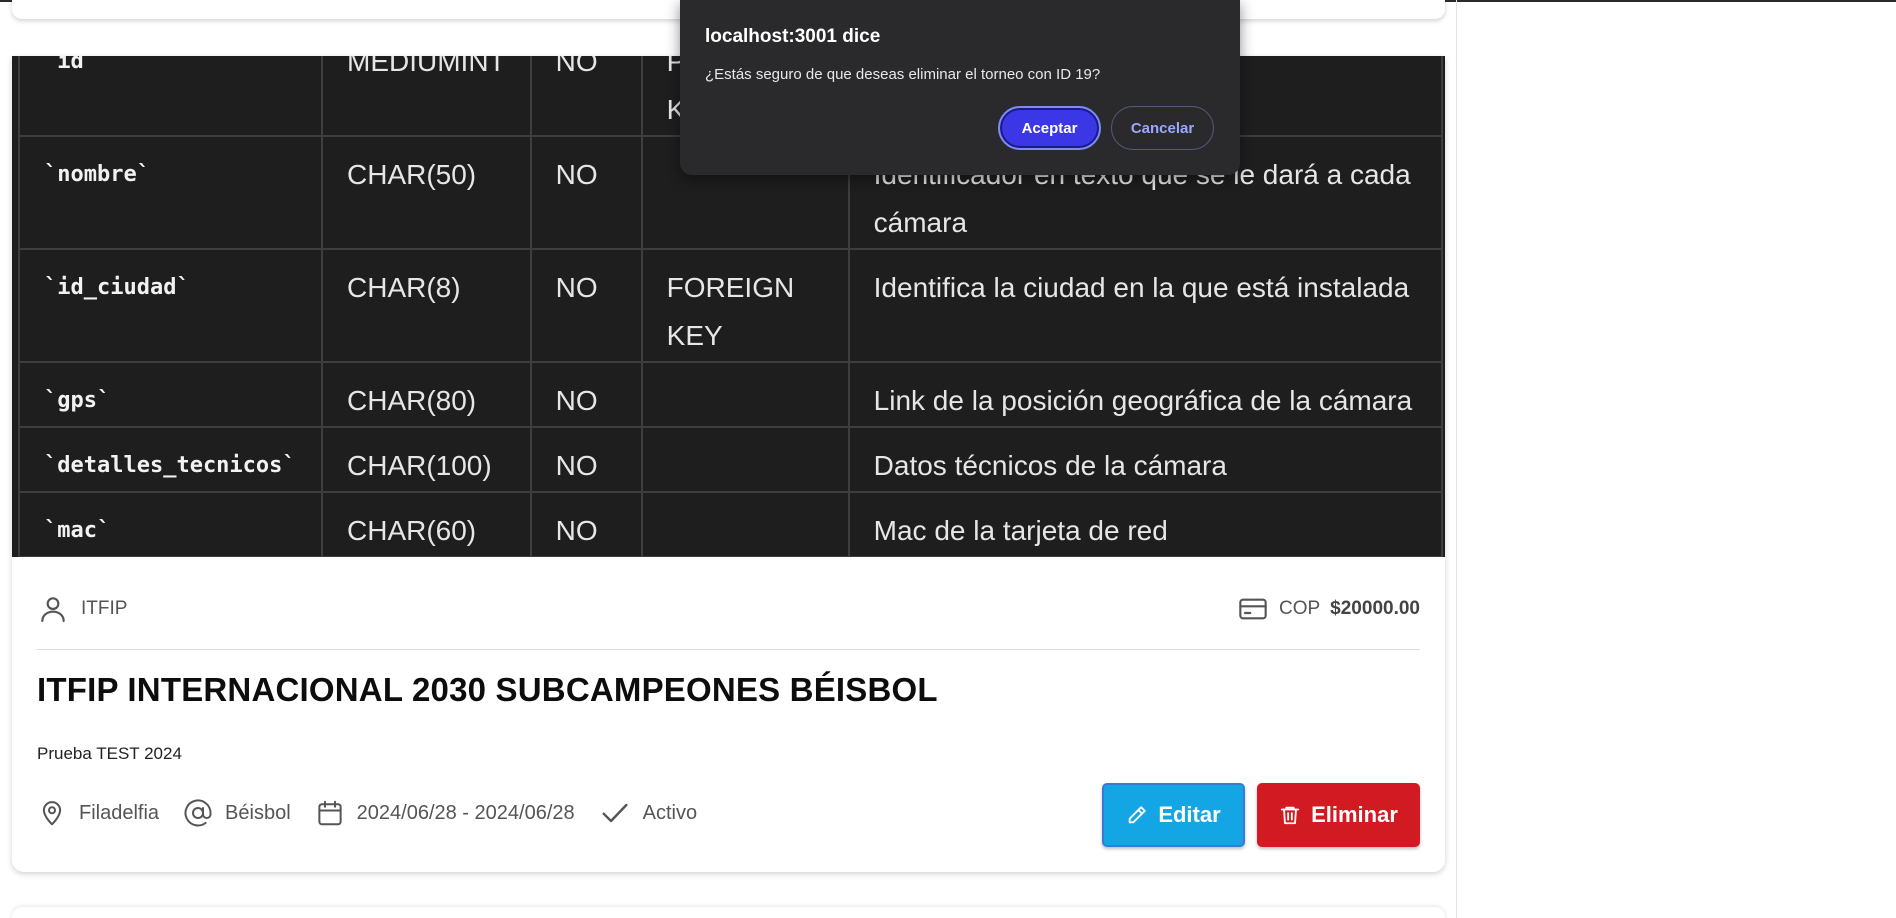  I want to click on table-row: `mac` CHAR(60) NO Mac de la tarjeta de red, so click(730, 524).